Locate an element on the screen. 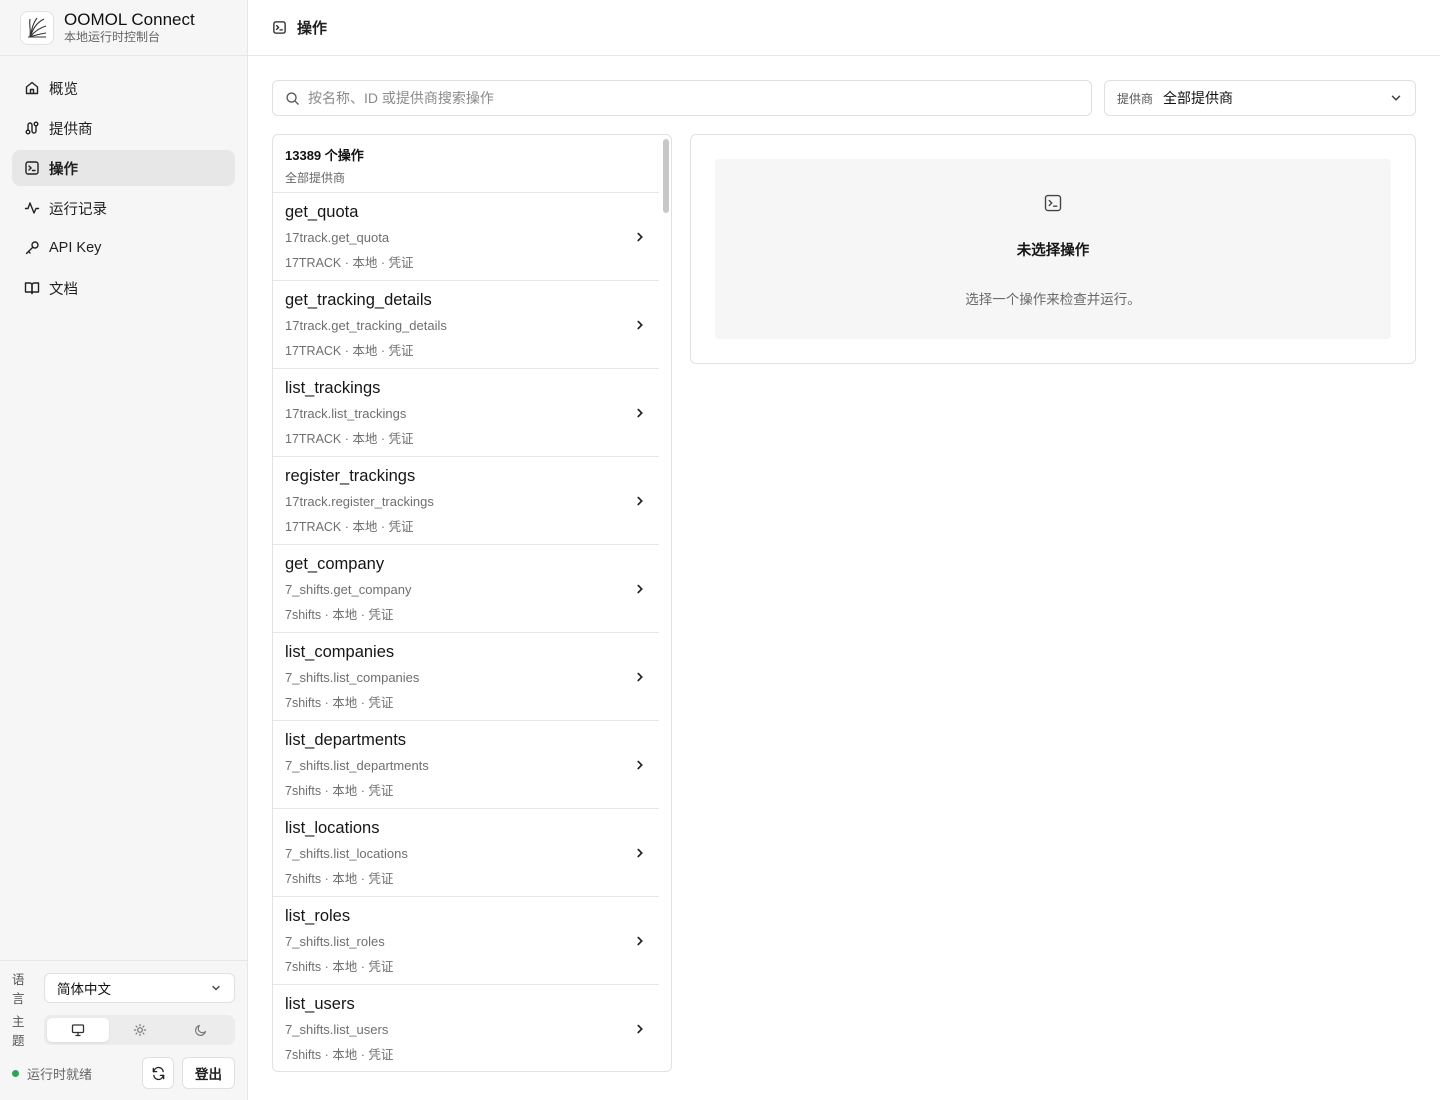 The width and height of the screenshot is (1440, 1100). list-scrollbar is located at coordinates (666, 603).